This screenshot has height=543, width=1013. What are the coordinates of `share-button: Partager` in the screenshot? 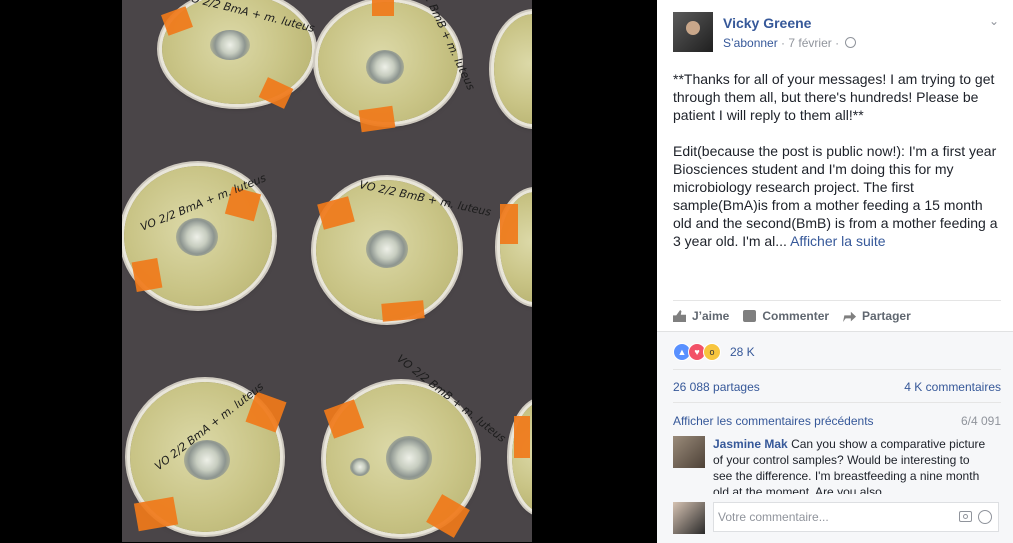 It's located at (877, 316).